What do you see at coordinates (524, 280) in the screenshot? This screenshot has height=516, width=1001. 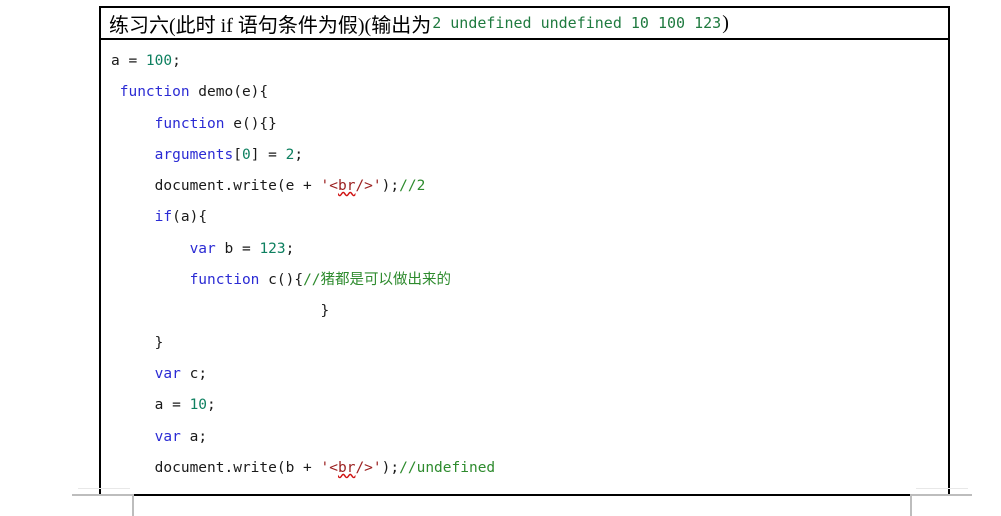 I see `code-line: function c(){//猪都是可以做出来的` at bounding box center [524, 280].